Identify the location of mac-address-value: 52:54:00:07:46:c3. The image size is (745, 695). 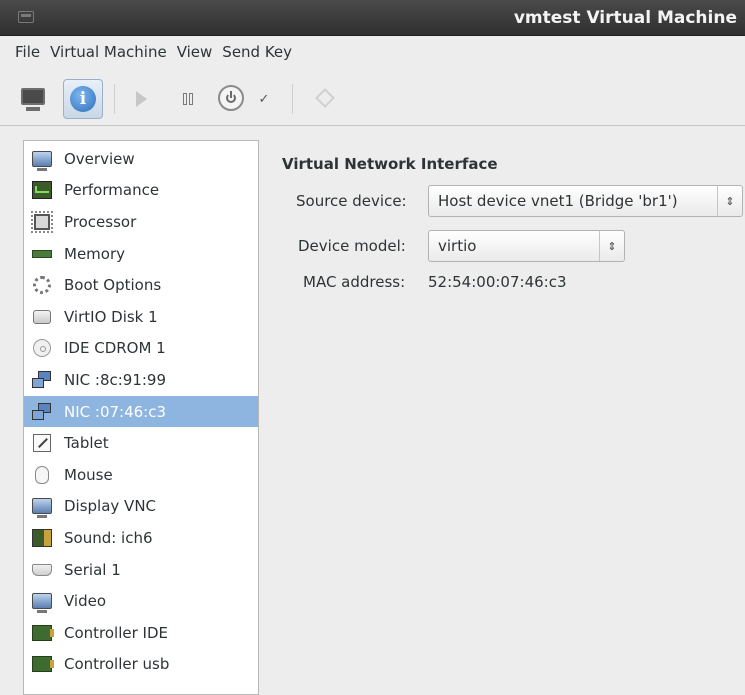
(497, 282).